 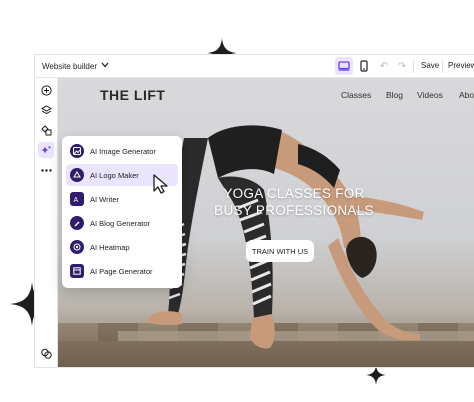 I want to click on undo-icon: ↶, so click(x=384, y=66).